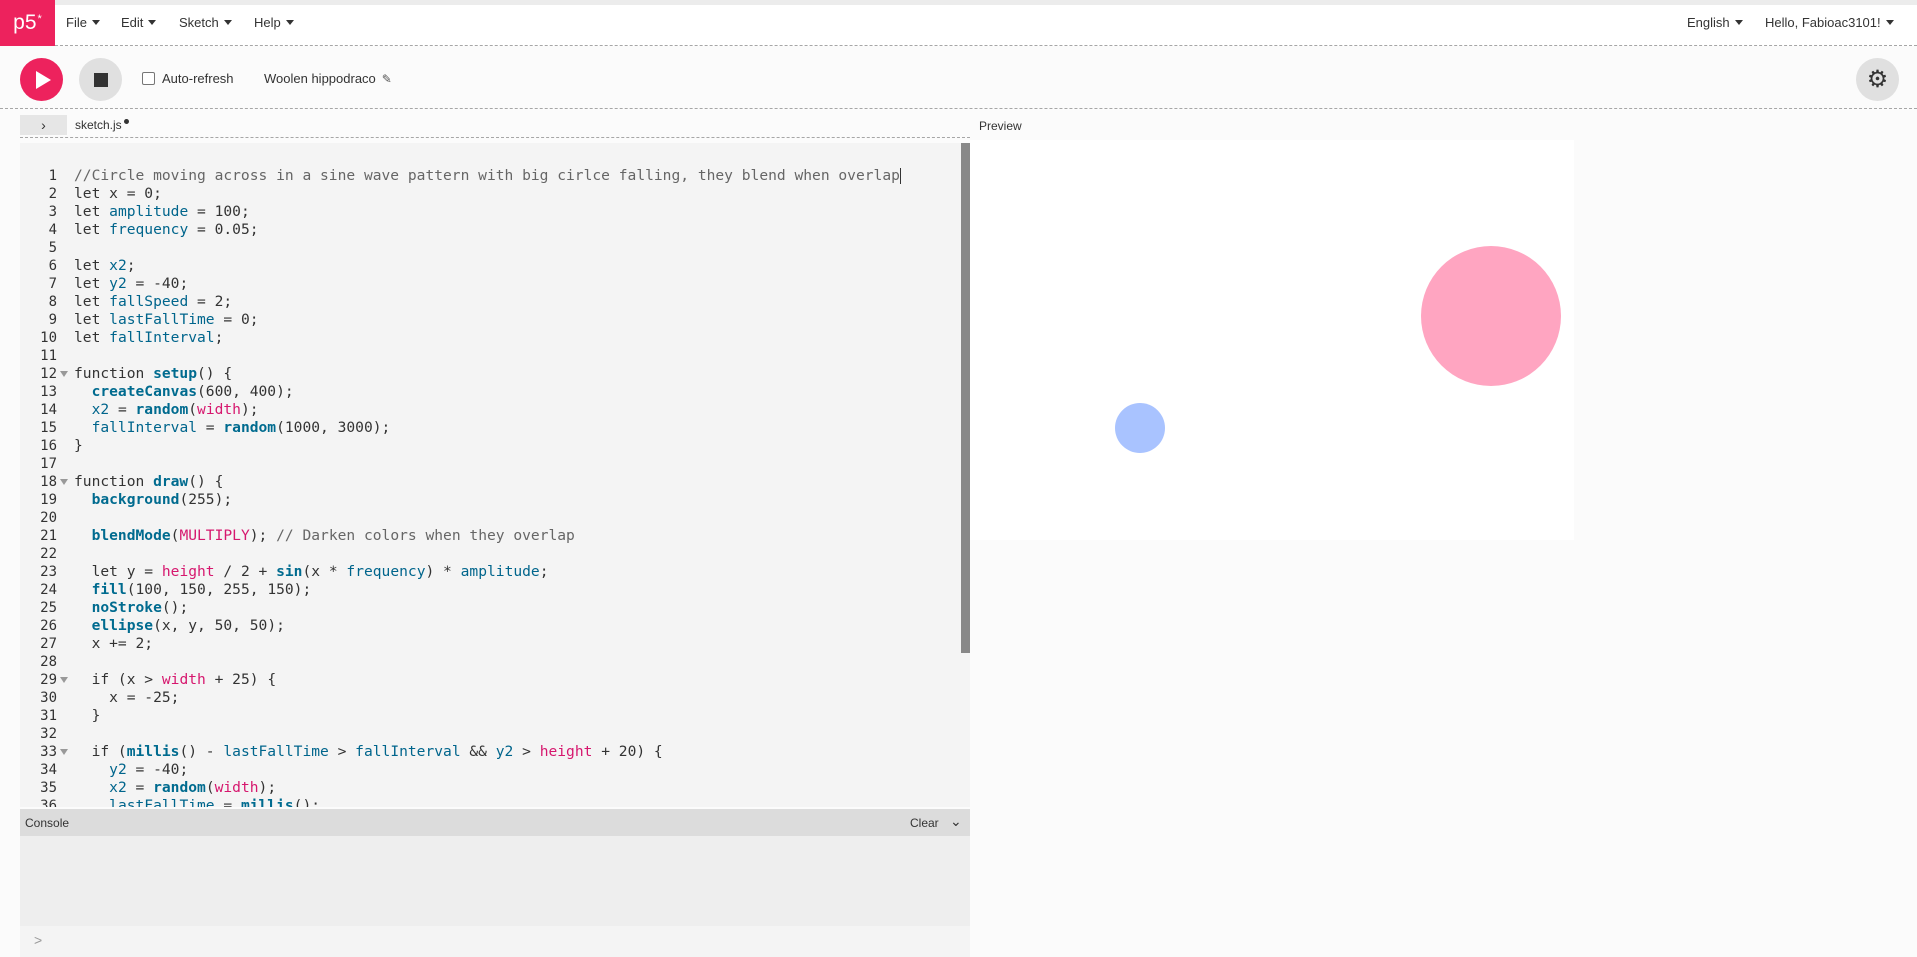 The image size is (1917, 957). I want to click on play-button, so click(41, 79).